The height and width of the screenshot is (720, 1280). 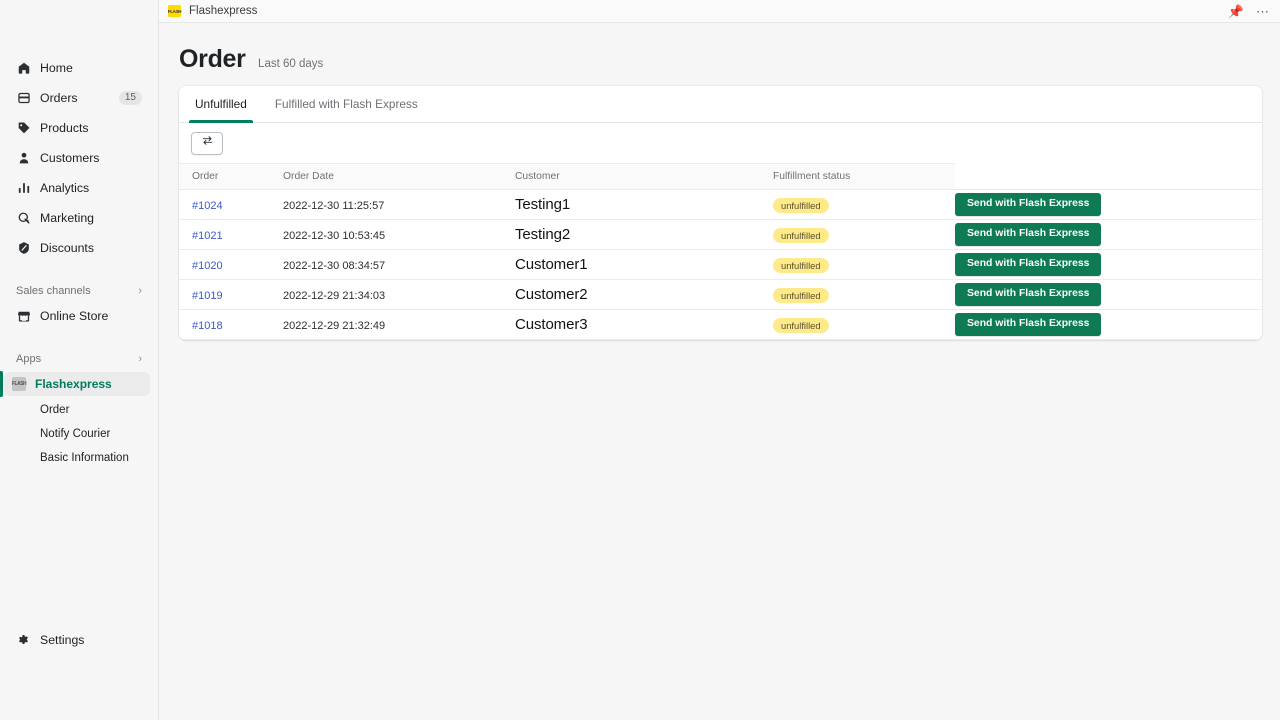 I want to click on sidebar-item-analytics: Analytics, so click(x=79, y=188).